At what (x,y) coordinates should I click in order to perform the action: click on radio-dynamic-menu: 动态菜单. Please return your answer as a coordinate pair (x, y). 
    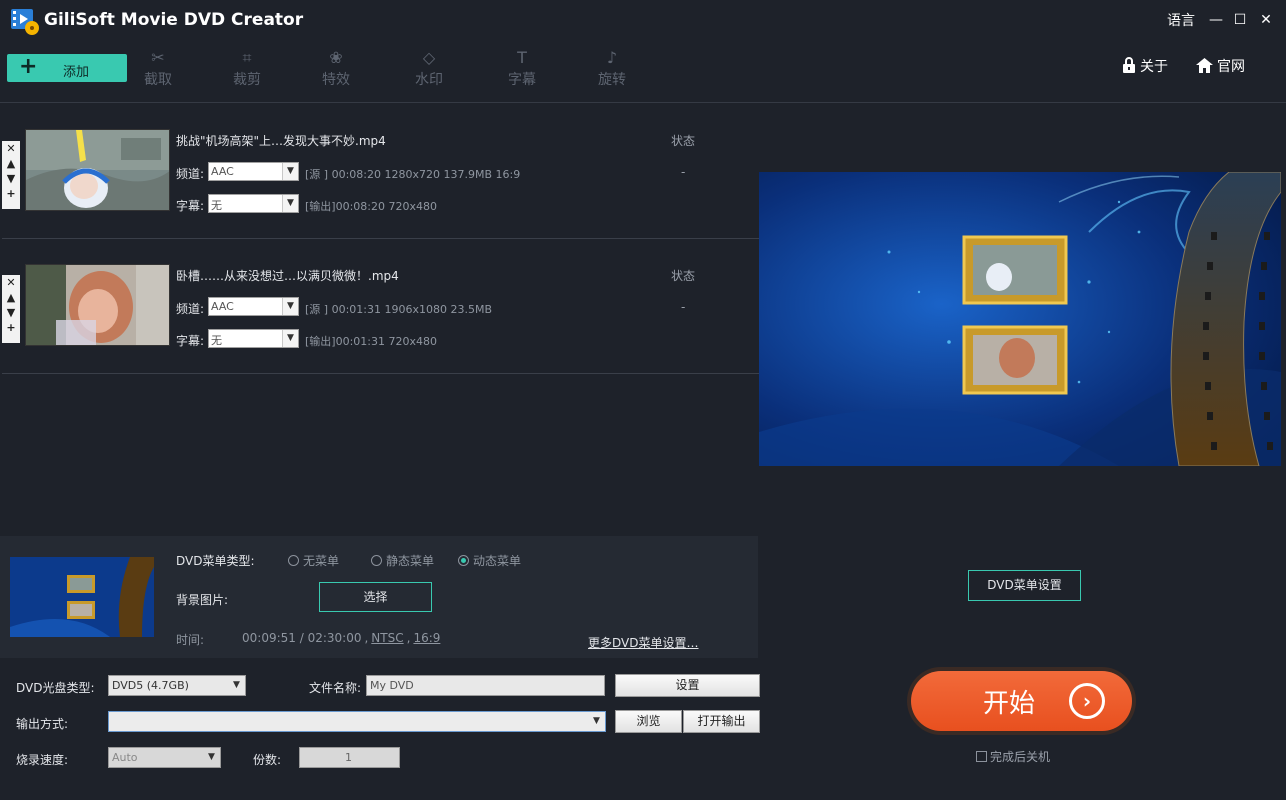
    Looking at the image, I should click on (489, 560).